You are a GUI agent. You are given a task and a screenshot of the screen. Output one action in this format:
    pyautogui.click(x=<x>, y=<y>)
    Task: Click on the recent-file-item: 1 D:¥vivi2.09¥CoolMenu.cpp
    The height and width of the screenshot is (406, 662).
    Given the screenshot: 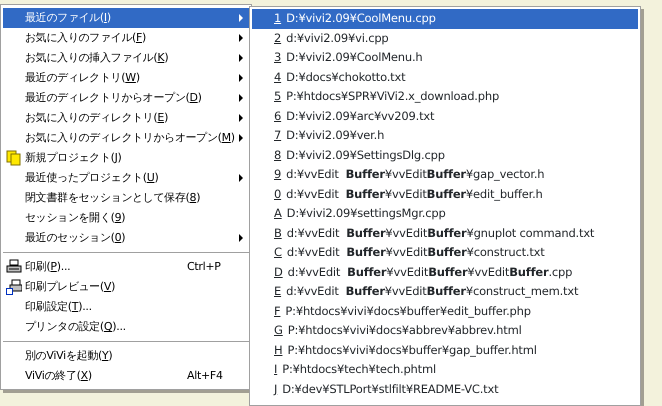 What is the action you would take?
    pyautogui.click(x=445, y=18)
    